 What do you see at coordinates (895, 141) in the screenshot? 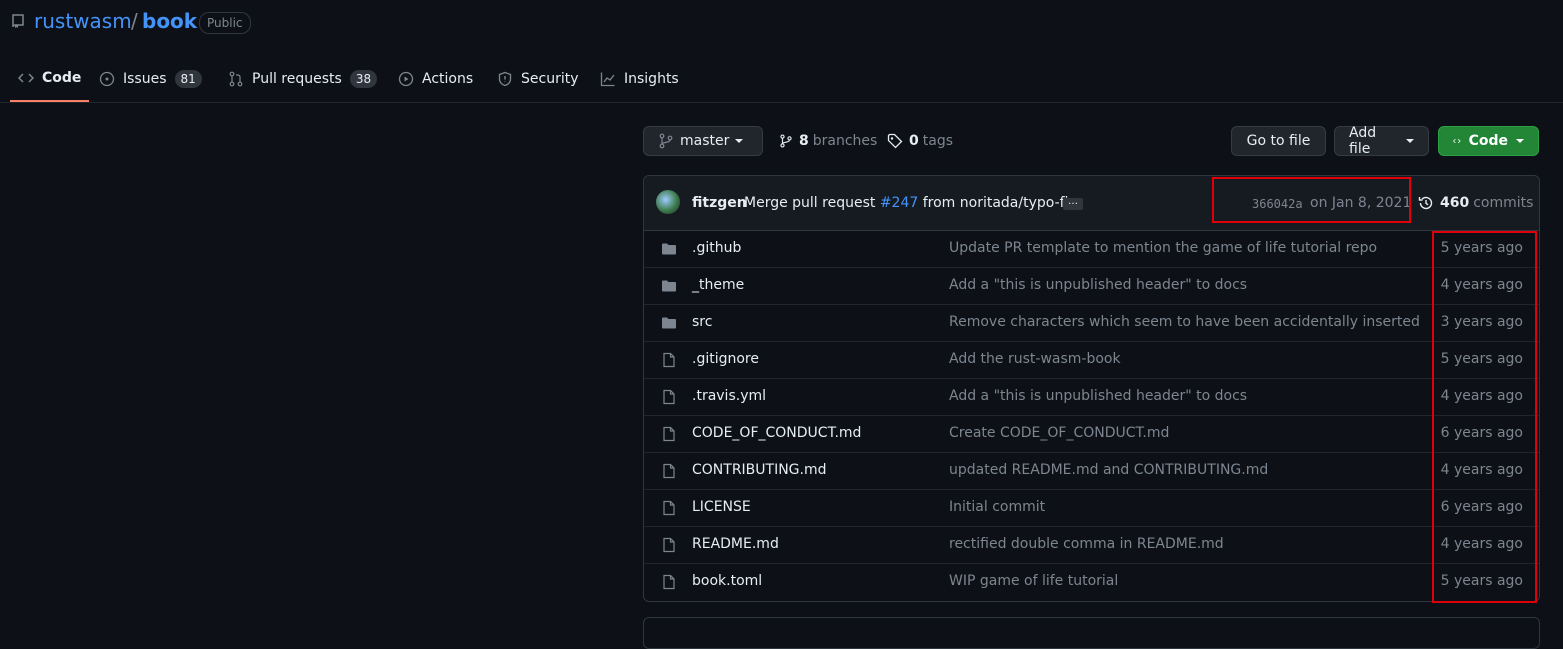
I see `tag-icon` at bounding box center [895, 141].